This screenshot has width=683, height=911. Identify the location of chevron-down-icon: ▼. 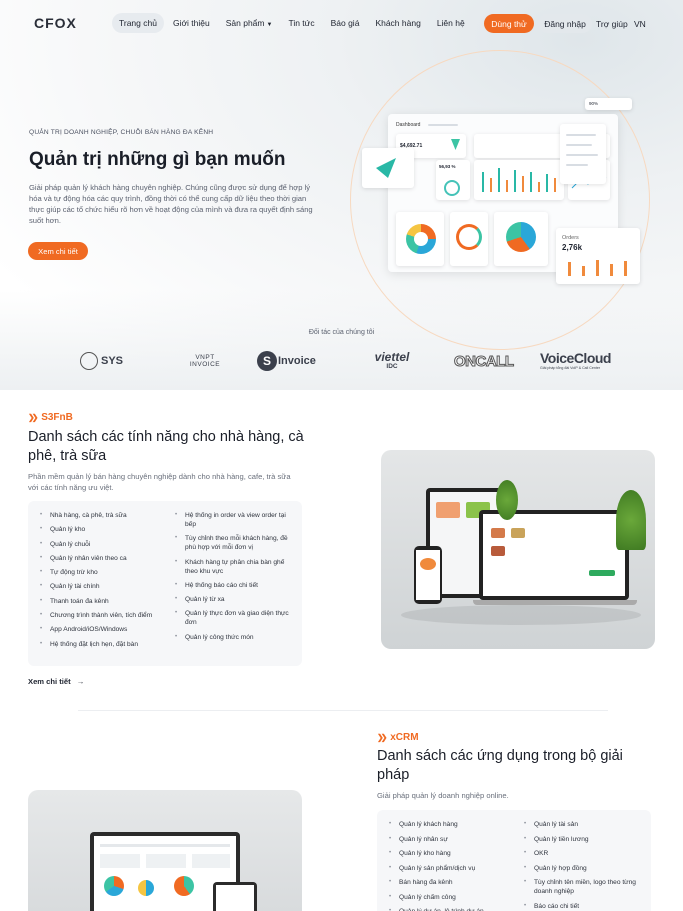
(269, 25).